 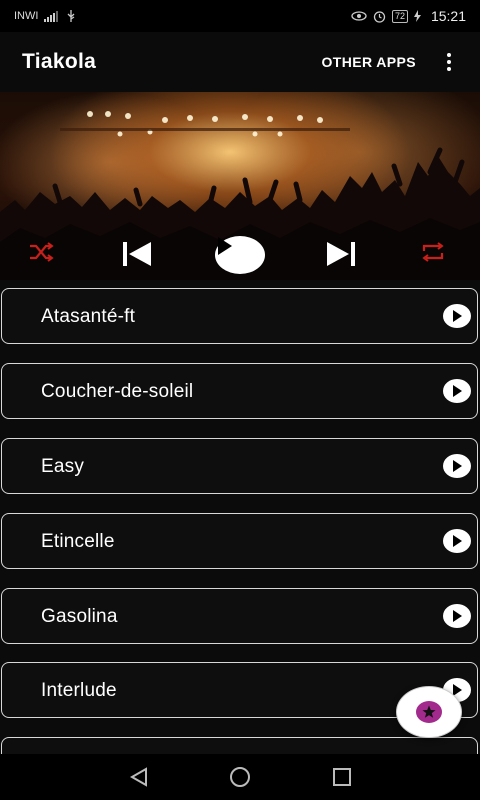 I want to click on eye-icon, so click(x=359, y=16).